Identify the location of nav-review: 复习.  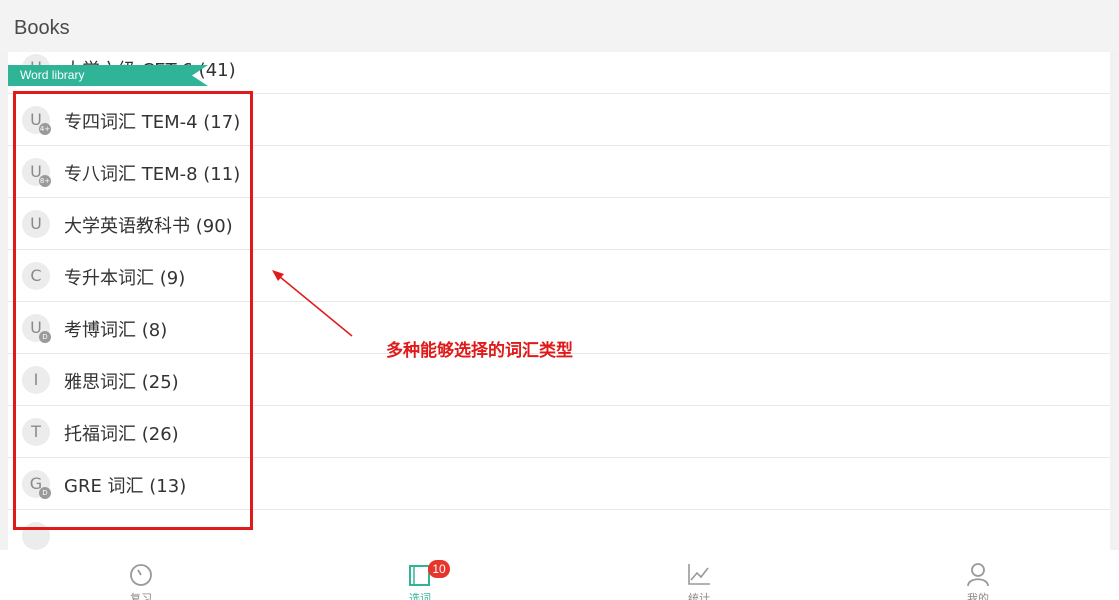
(141, 575).